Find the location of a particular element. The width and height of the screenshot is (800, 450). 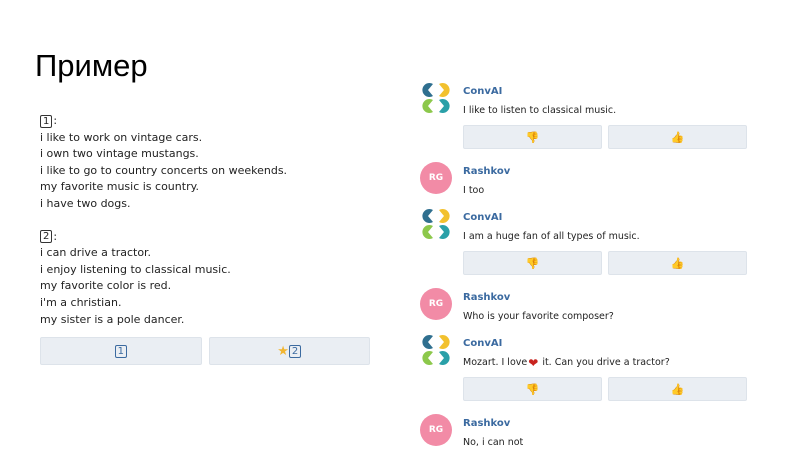

persona-line: i like to work on vintage cars. is located at coordinates (121, 137).